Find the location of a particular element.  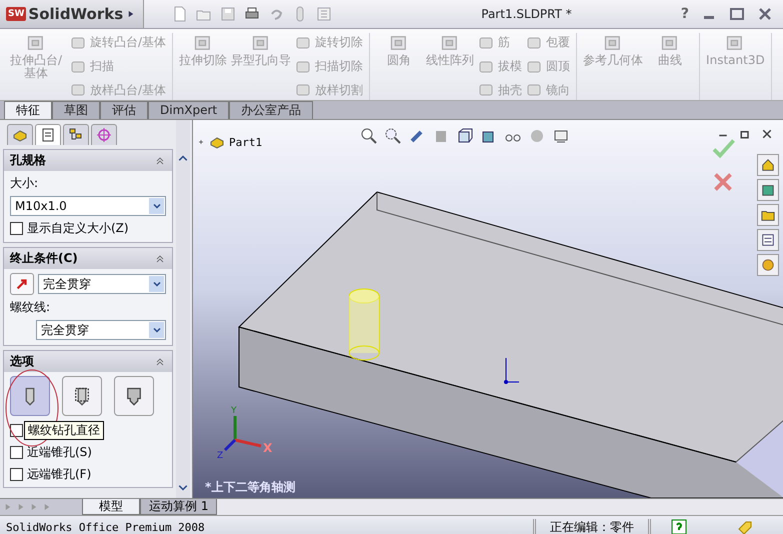

view-label: *上下二等角轴测 is located at coordinates (250, 487).